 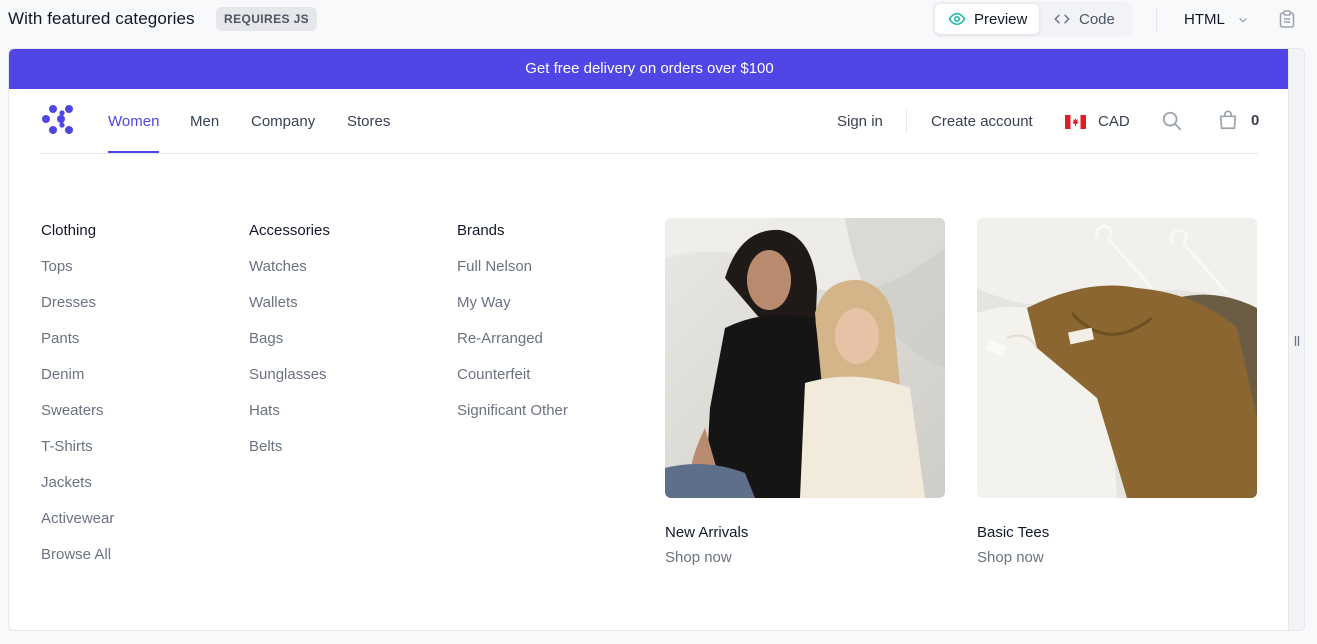 I want to click on menu-link: Browse All, so click(x=77, y=555).